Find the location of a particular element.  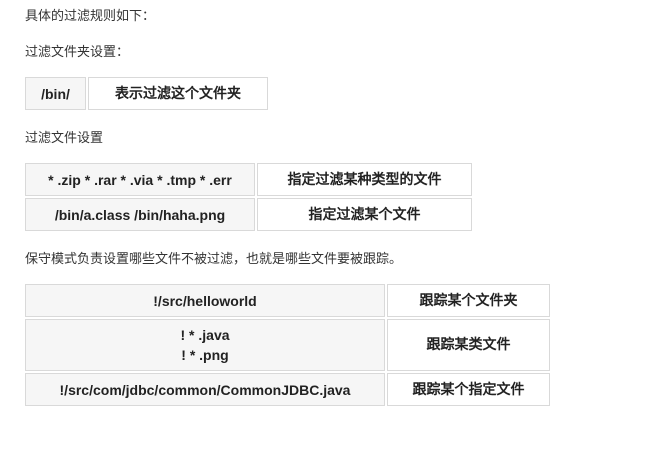

table-row: !/src/helloworld 跟踪某个文件夹 is located at coordinates (287, 300).